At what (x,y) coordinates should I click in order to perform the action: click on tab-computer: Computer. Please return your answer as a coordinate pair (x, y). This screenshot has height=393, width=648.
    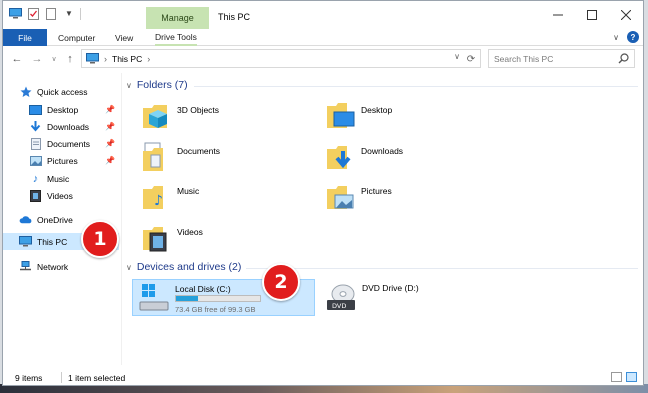
    Looking at the image, I should click on (76, 37).